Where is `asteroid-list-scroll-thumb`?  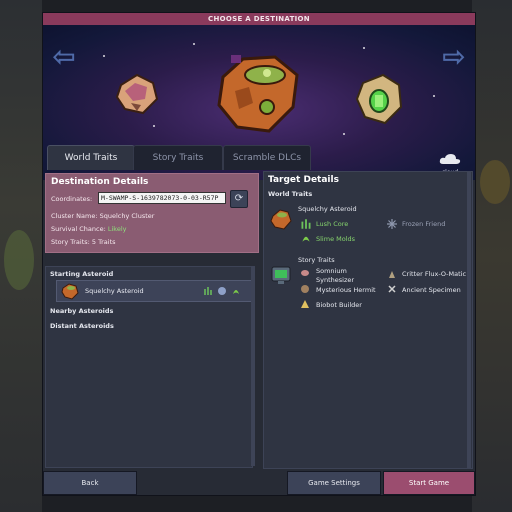
asteroid-list-scroll-thumb is located at coordinates (253, 366).